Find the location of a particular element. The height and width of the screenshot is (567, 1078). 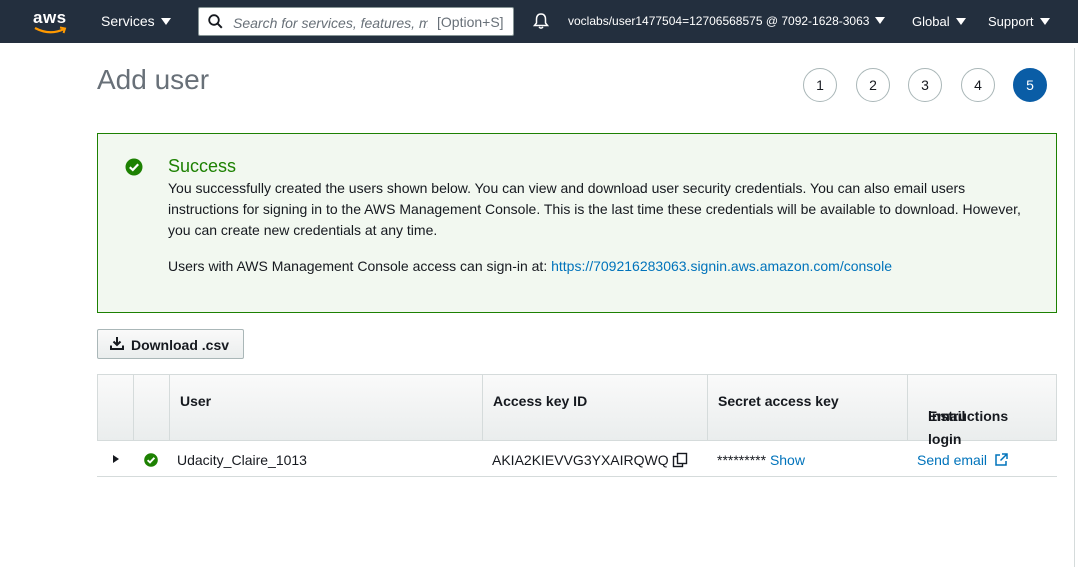

aws-logo: aws is located at coordinates (51, 21).